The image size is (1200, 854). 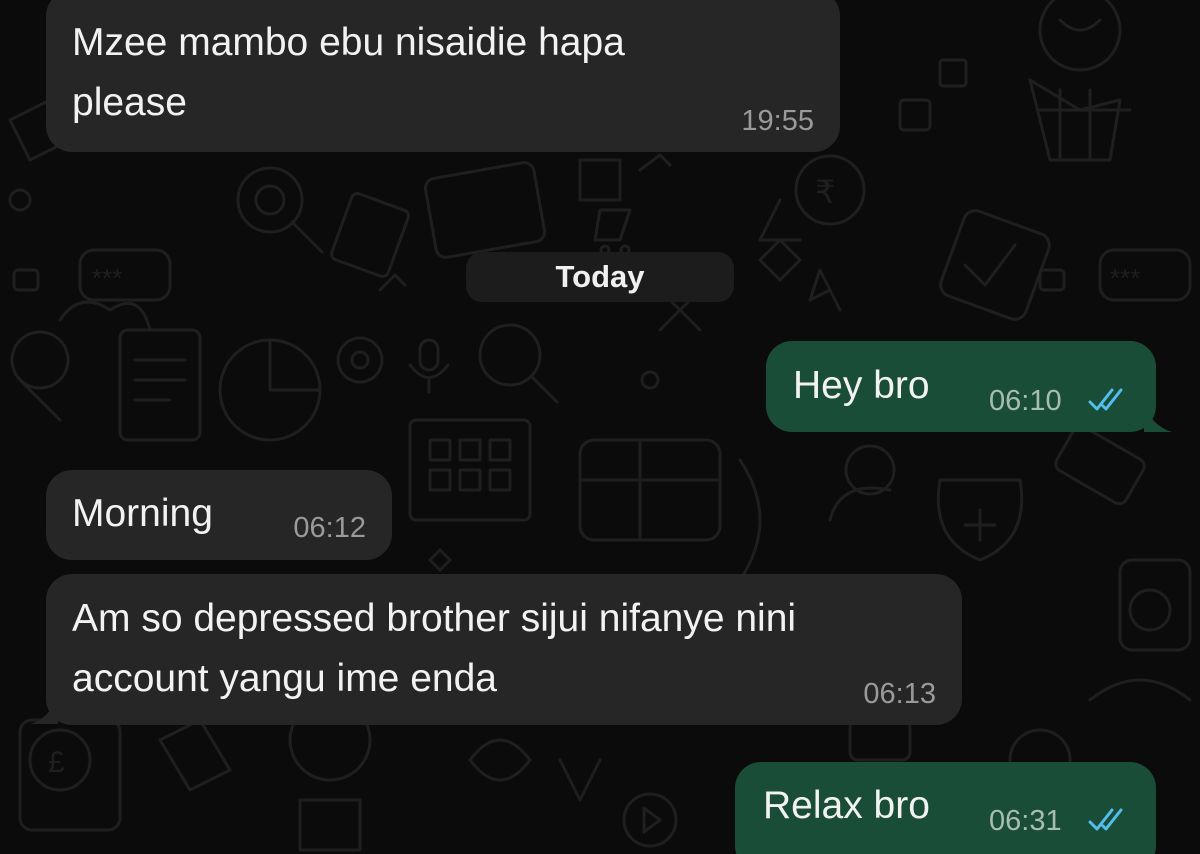 What do you see at coordinates (219, 515) in the screenshot?
I see `message-bubble-incoming: Morning 06:12` at bounding box center [219, 515].